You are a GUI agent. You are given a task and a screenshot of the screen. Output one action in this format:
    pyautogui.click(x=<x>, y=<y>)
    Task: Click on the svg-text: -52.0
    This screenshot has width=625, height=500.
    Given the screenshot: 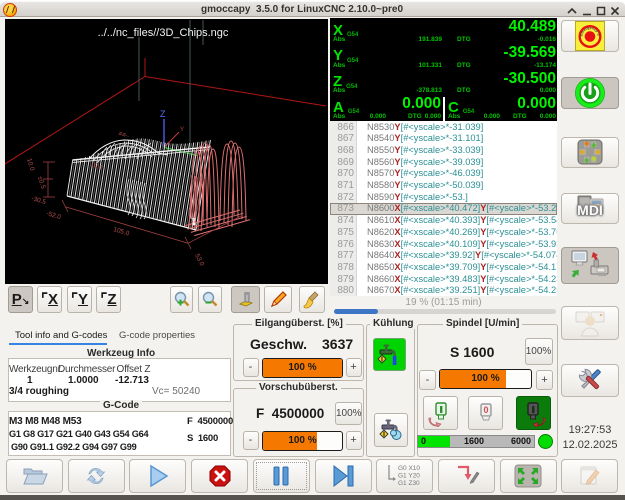 What is the action you would take?
    pyautogui.click(x=53, y=215)
    